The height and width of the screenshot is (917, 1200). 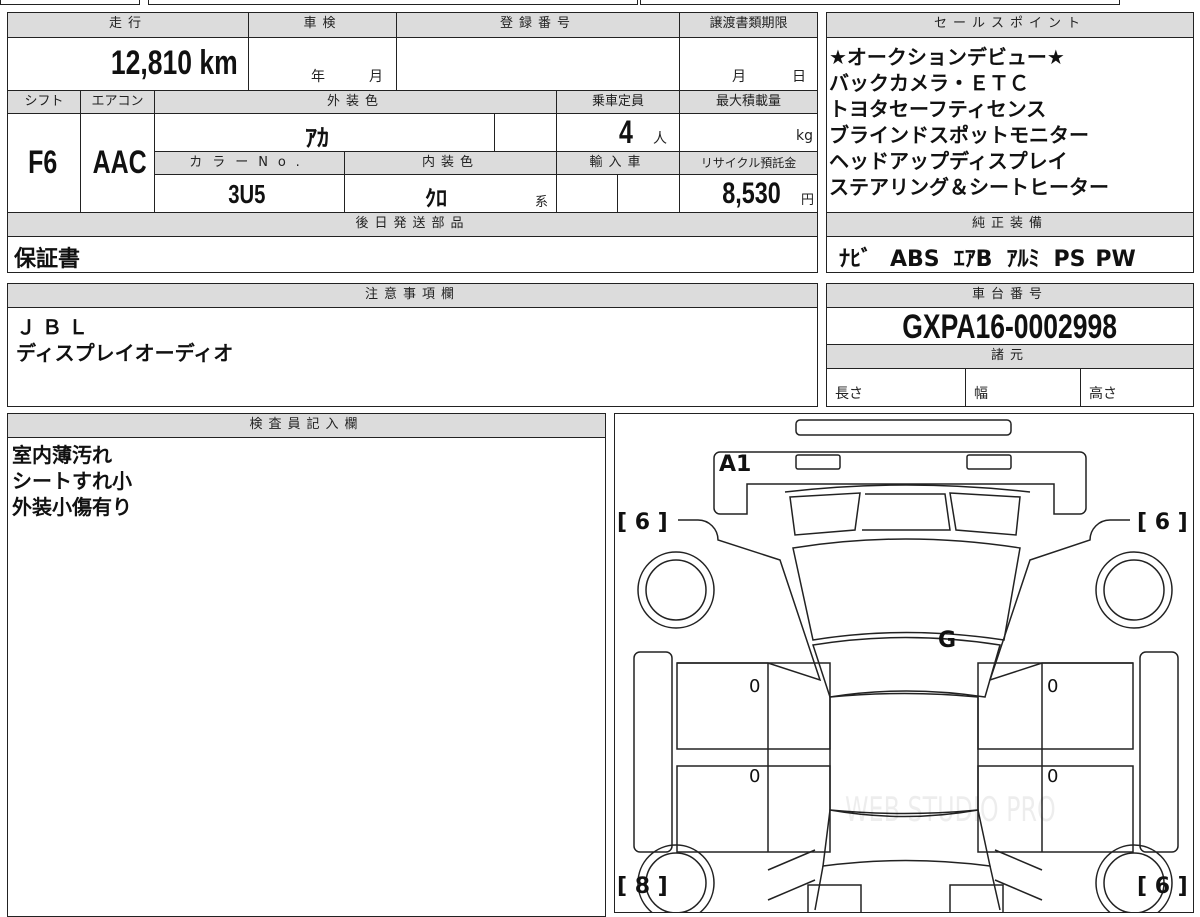 I want to click on height-cell: 高さ, so click(x=1137, y=387).